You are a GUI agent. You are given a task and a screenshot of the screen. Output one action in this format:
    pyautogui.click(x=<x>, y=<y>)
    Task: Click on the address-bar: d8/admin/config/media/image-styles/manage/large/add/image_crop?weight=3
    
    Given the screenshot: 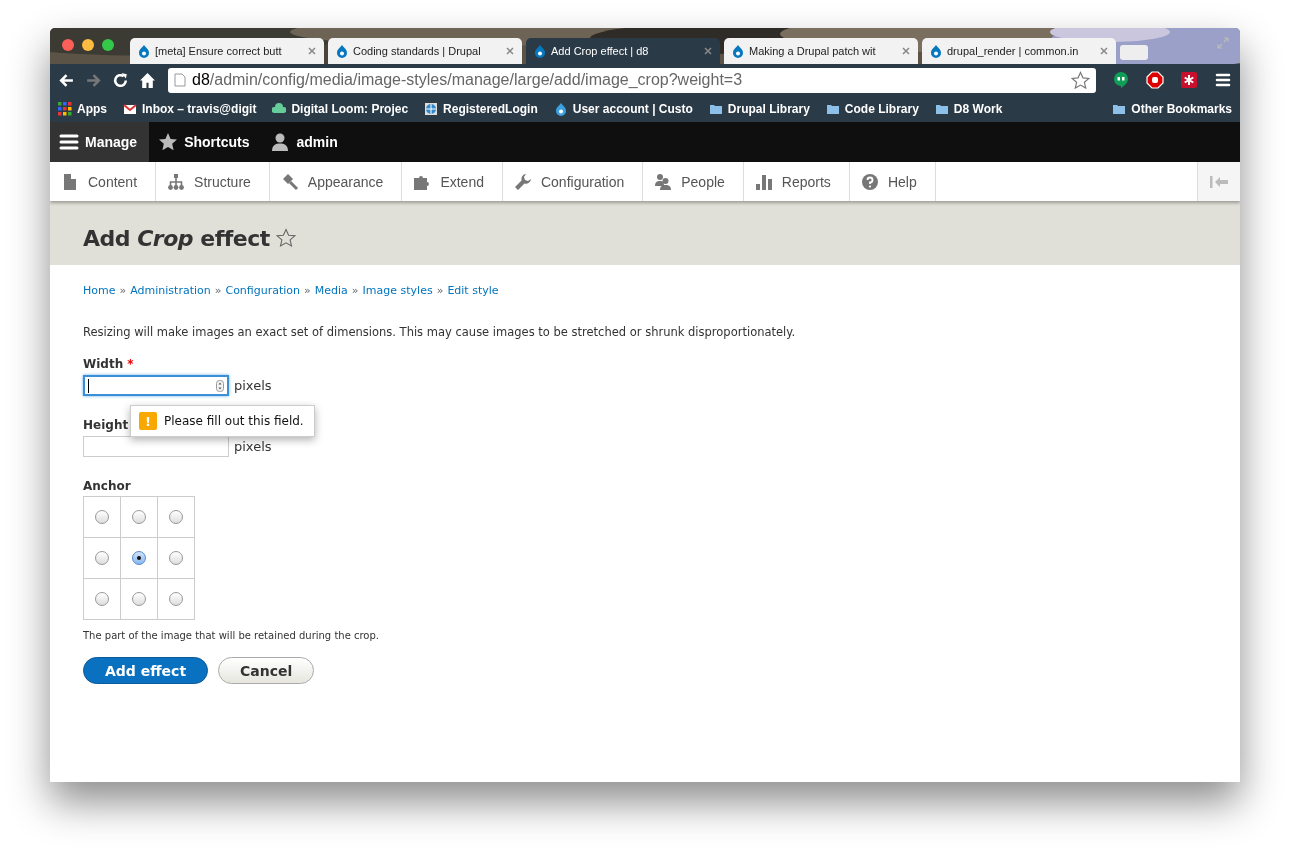 What is the action you would take?
    pyautogui.click(x=632, y=80)
    